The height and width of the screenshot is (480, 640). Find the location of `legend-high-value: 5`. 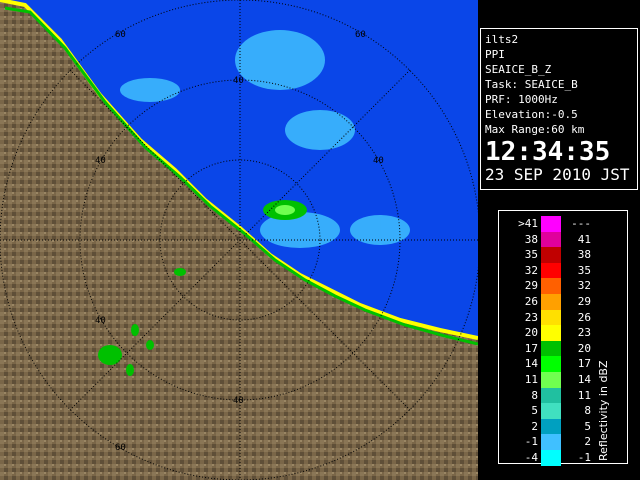

legend-high-value: 5 is located at coordinates (587, 426).